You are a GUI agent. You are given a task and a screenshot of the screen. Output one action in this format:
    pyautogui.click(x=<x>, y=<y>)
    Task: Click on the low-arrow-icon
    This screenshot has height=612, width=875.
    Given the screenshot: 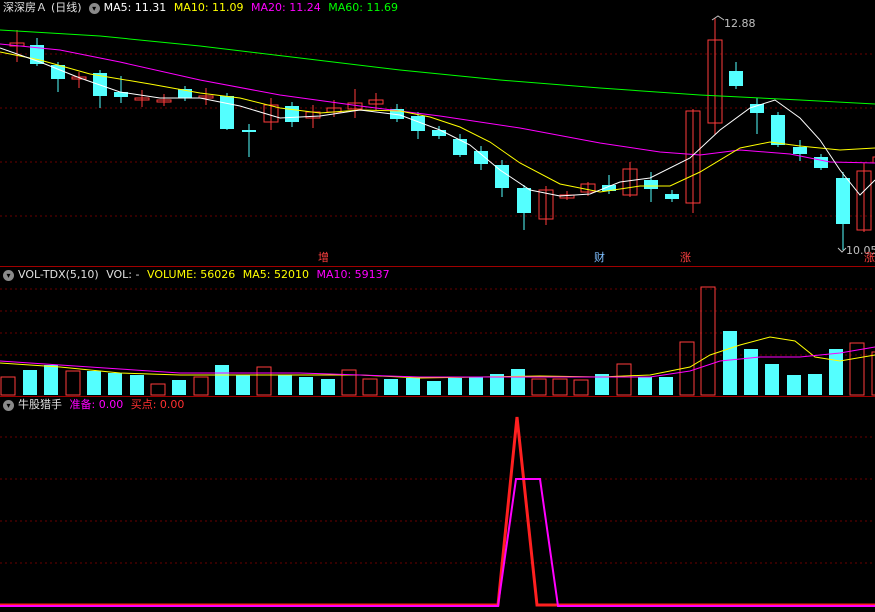 What is the action you would take?
    pyautogui.click(x=842, y=250)
    